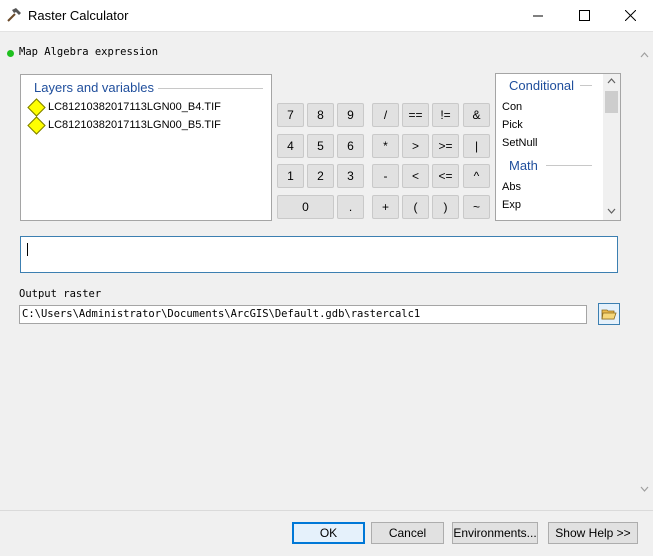  What do you see at coordinates (290, 146) in the screenshot?
I see `key-4: 4` at bounding box center [290, 146].